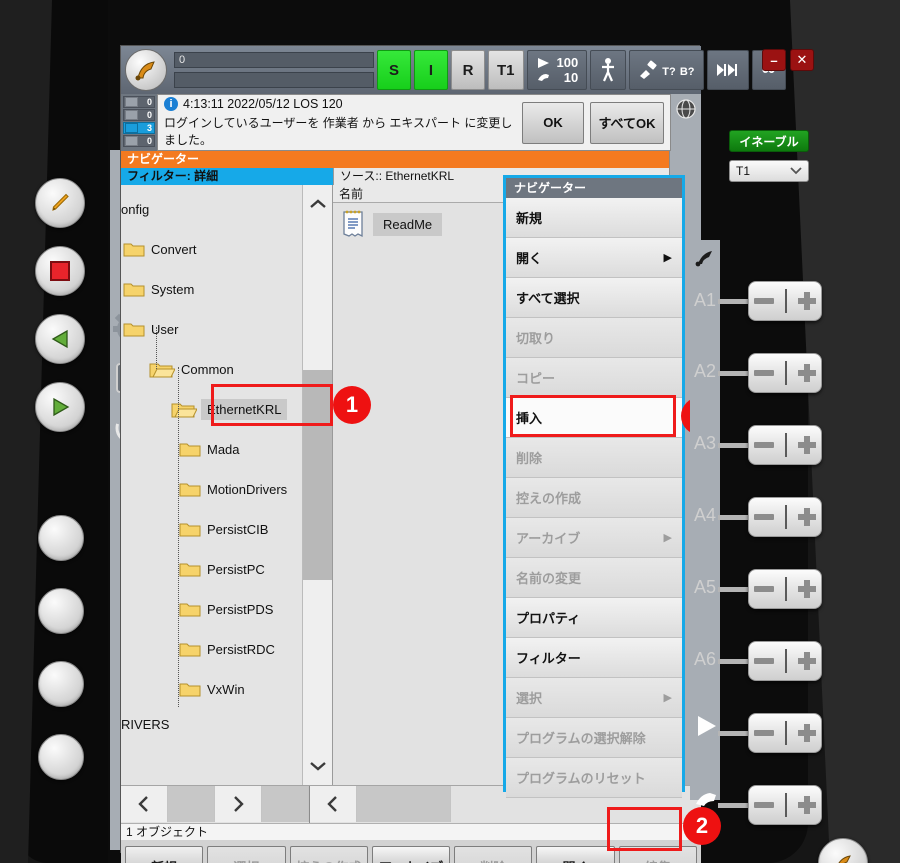 This screenshot has width=900, height=863. Describe the element at coordinates (411, 854) in the screenshot. I see `bottom-button-archive: アーカイブ` at that location.